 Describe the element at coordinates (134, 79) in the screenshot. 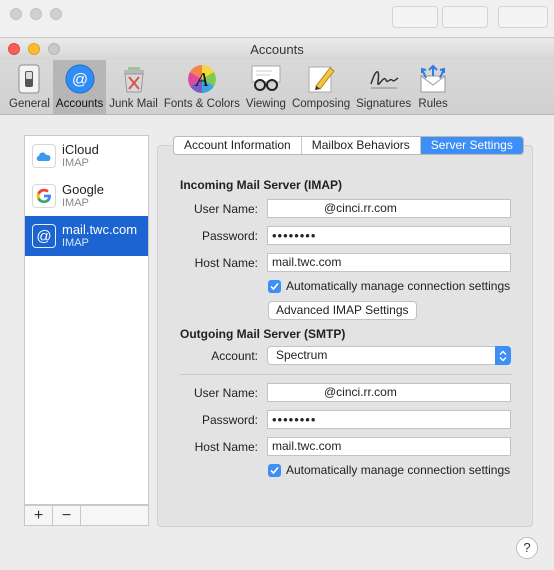

I see `trash-bin-icon` at that location.